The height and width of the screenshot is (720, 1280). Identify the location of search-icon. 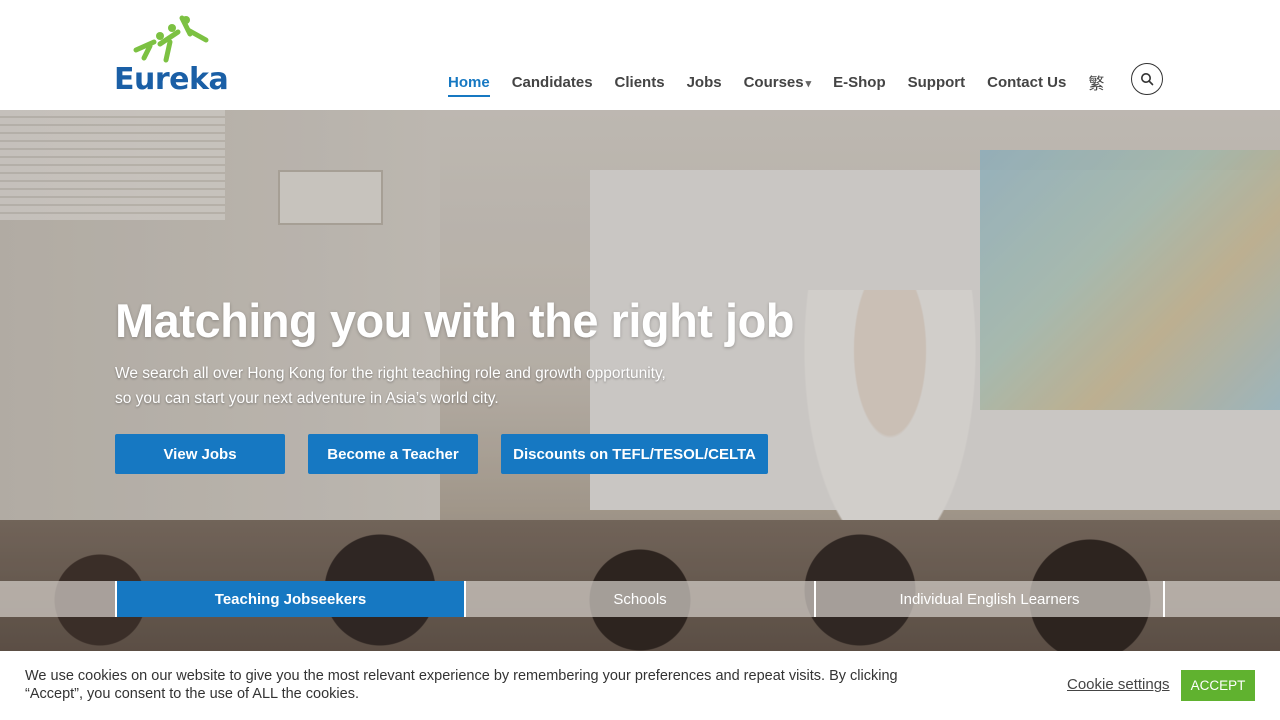
(1147, 79).